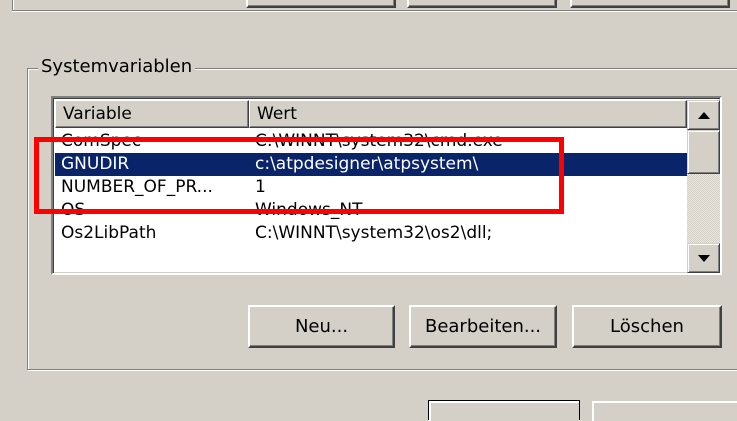 The height and width of the screenshot is (421, 737). I want to click on bottom-ok-button-inner, so click(504, 411).